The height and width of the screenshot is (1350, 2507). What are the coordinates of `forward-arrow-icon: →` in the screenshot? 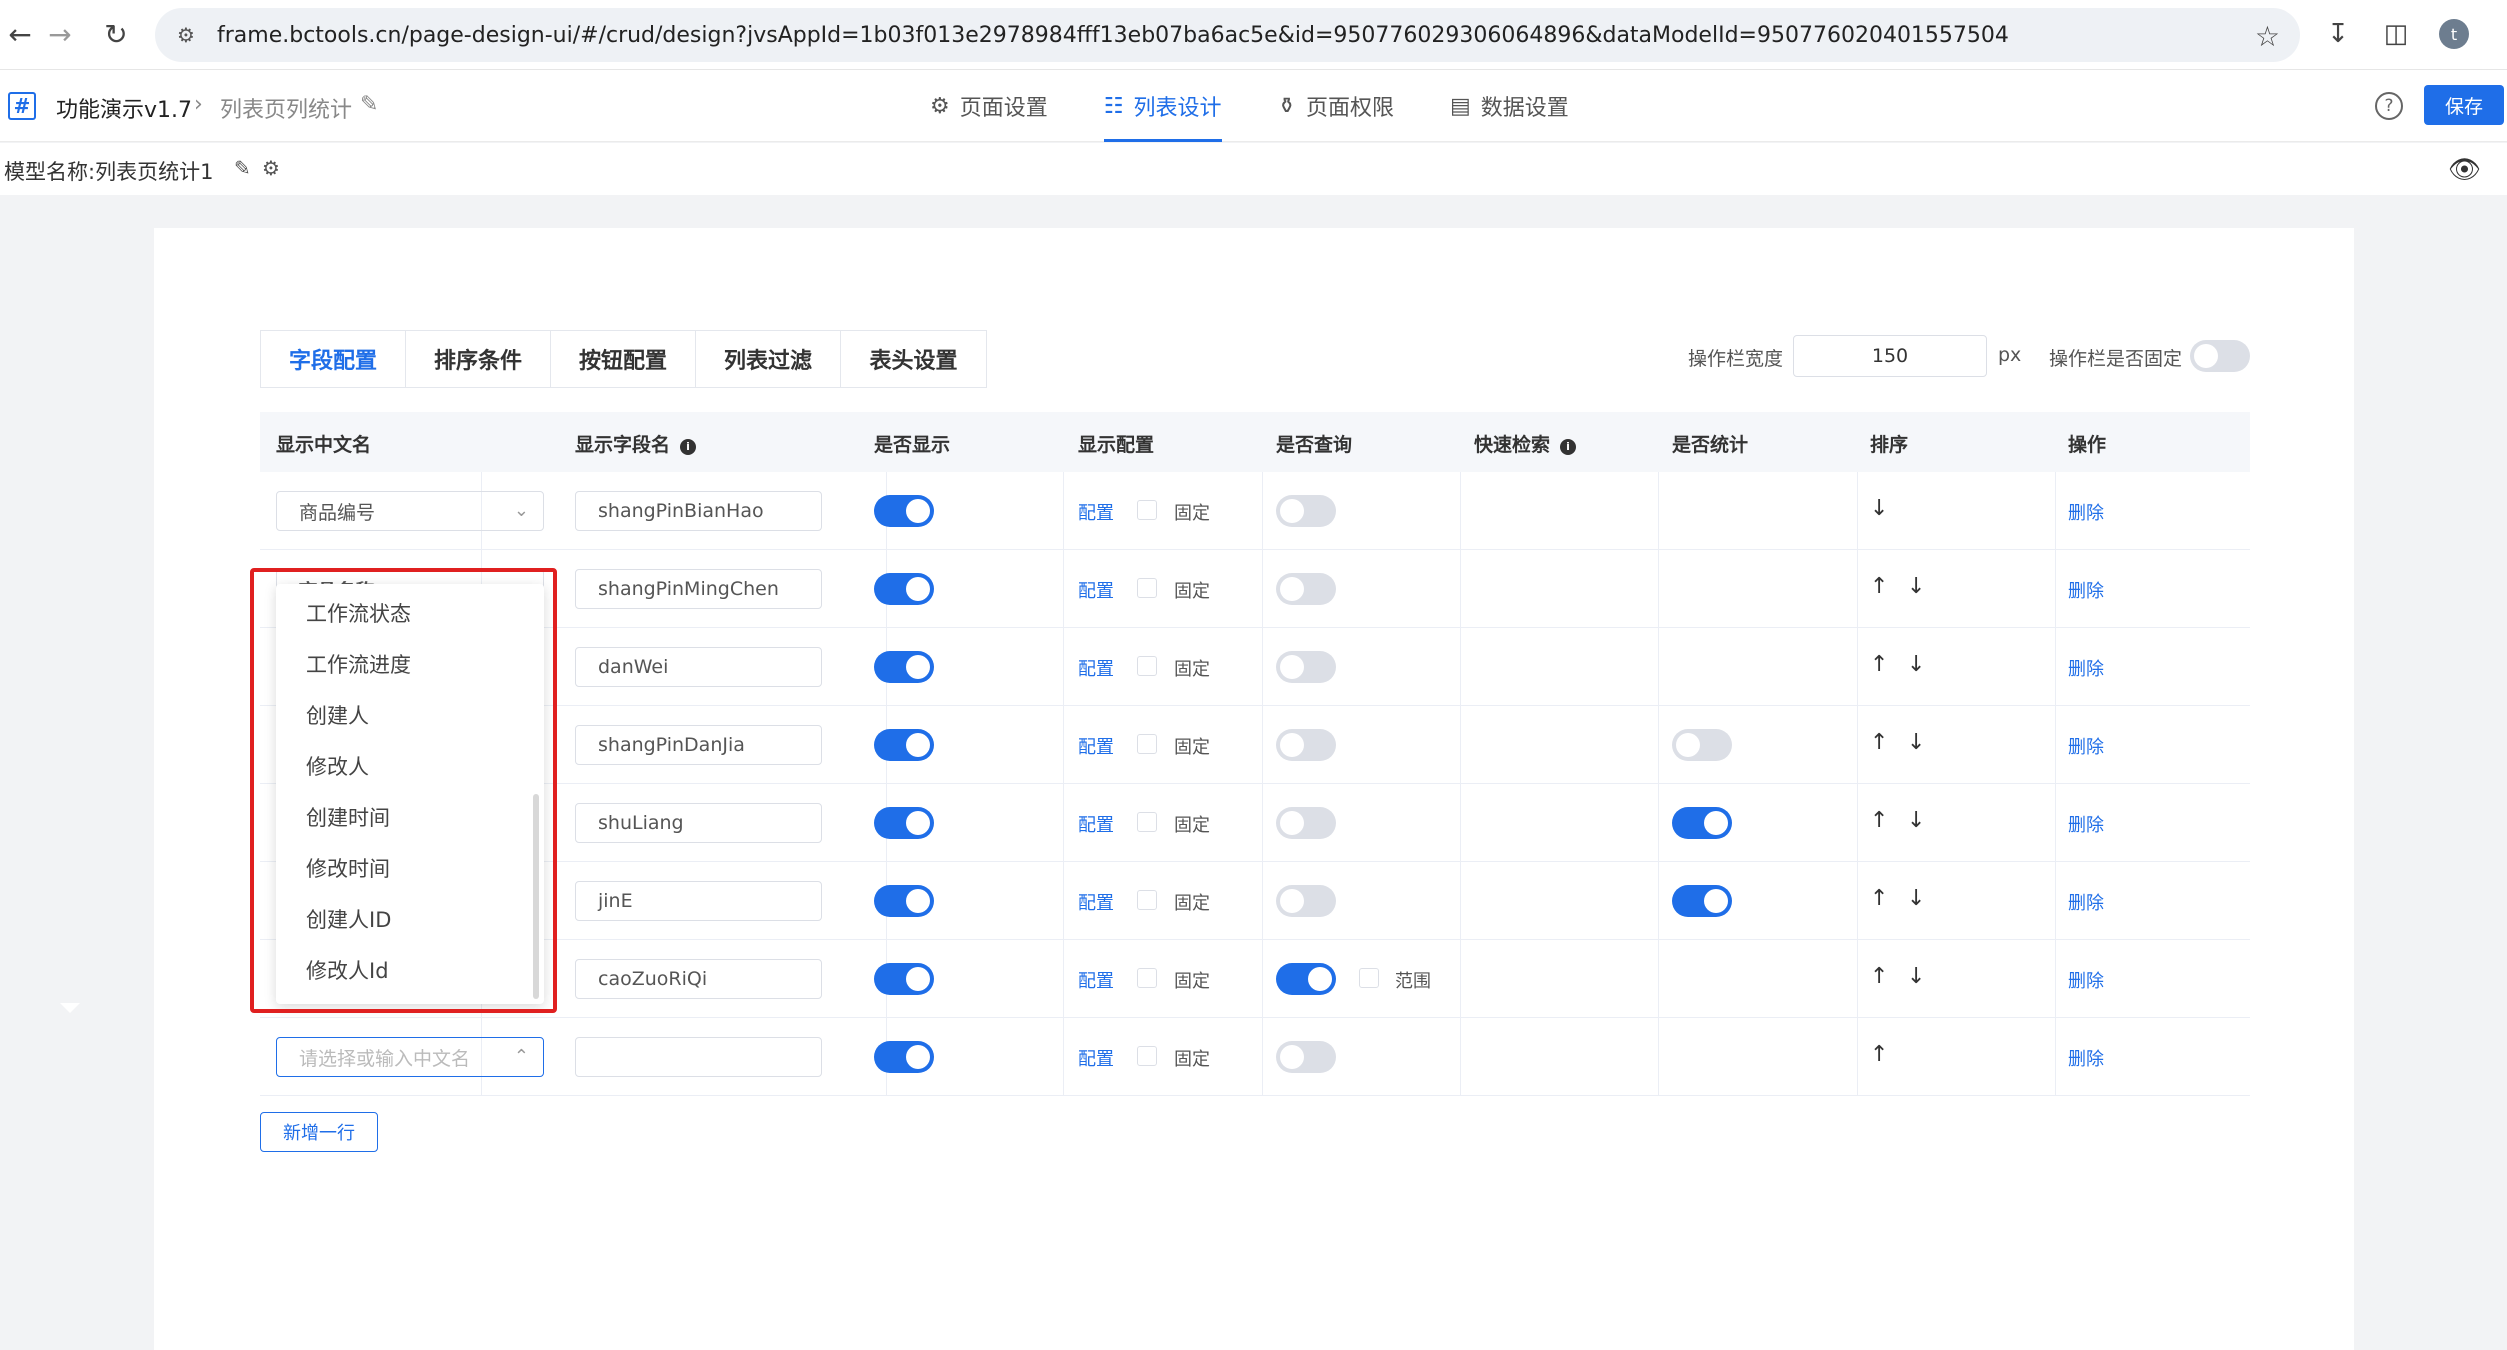 It's located at (60, 34).